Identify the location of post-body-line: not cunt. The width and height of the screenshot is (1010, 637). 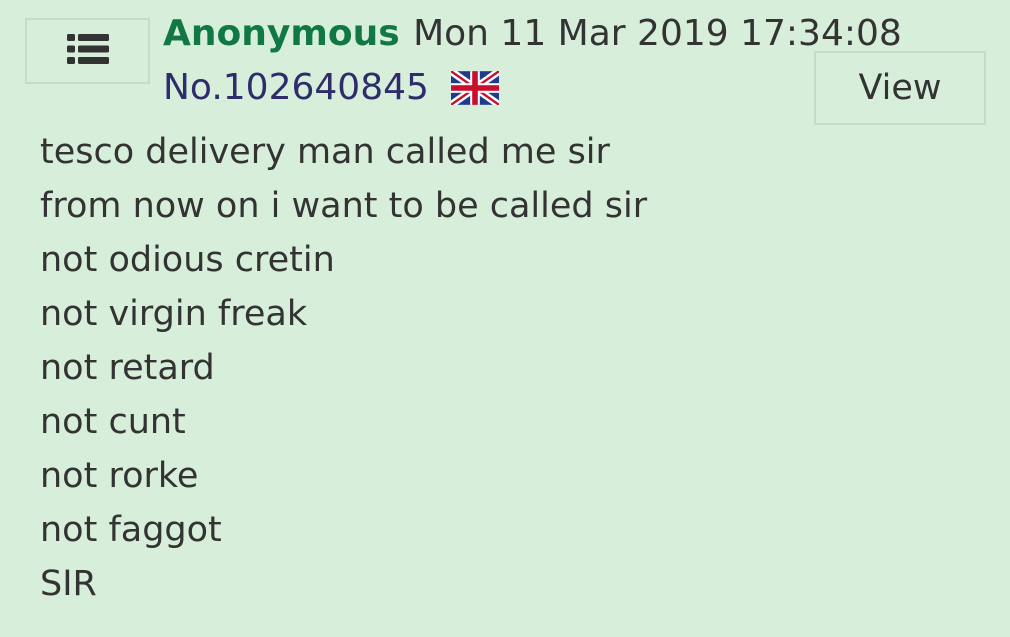
(113, 422).